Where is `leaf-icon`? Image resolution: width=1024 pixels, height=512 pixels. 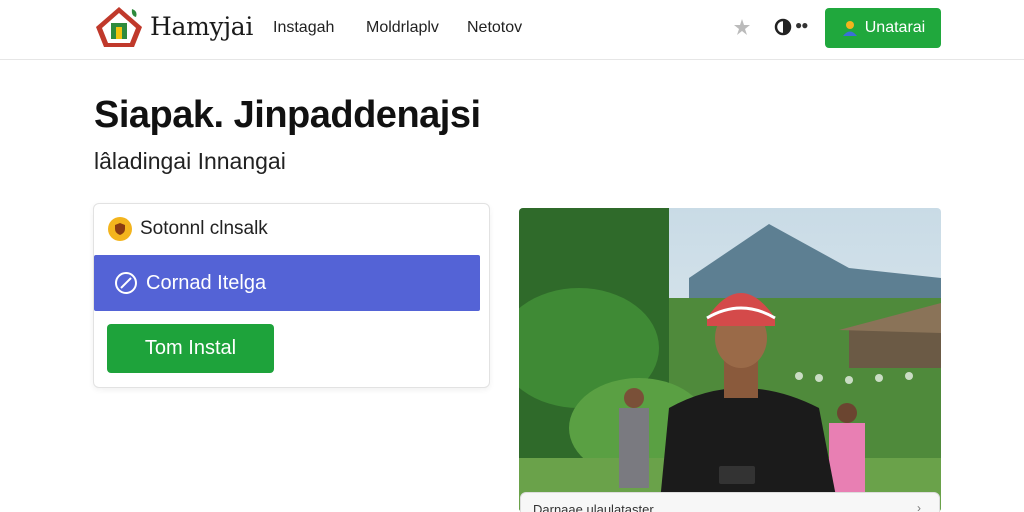 leaf-icon is located at coordinates (126, 283).